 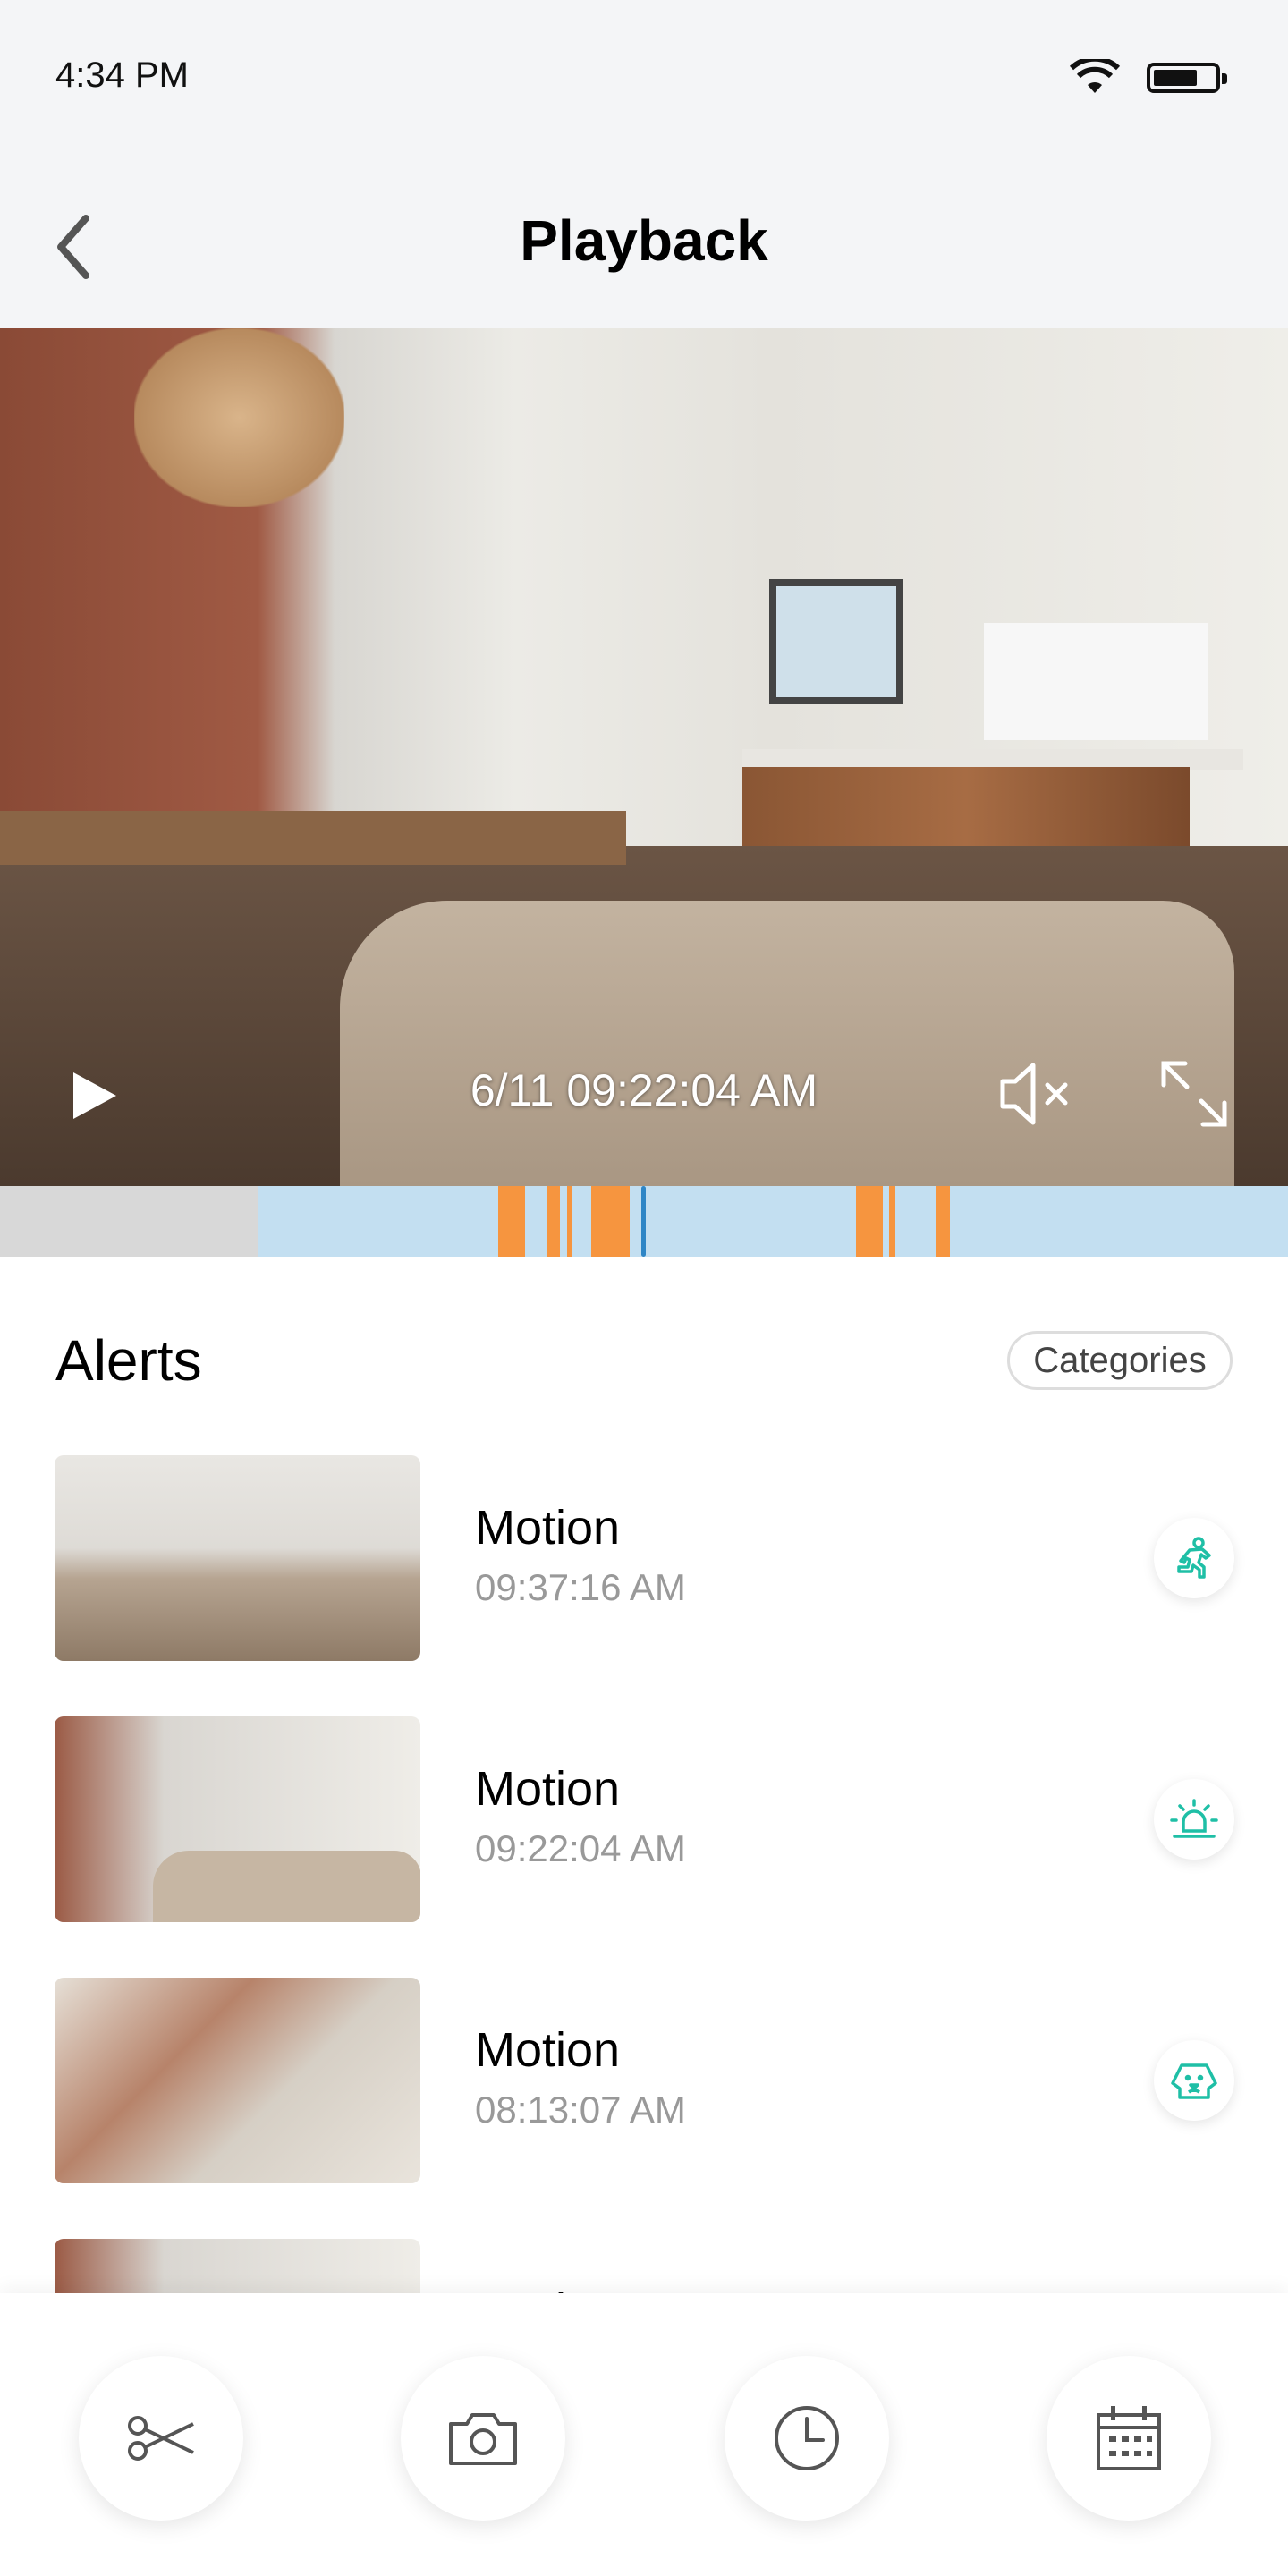 What do you see at coordinates (1194, 1094) in the screenshot?
I see `fullscreen-button` at bounding box center [1194, 1094].